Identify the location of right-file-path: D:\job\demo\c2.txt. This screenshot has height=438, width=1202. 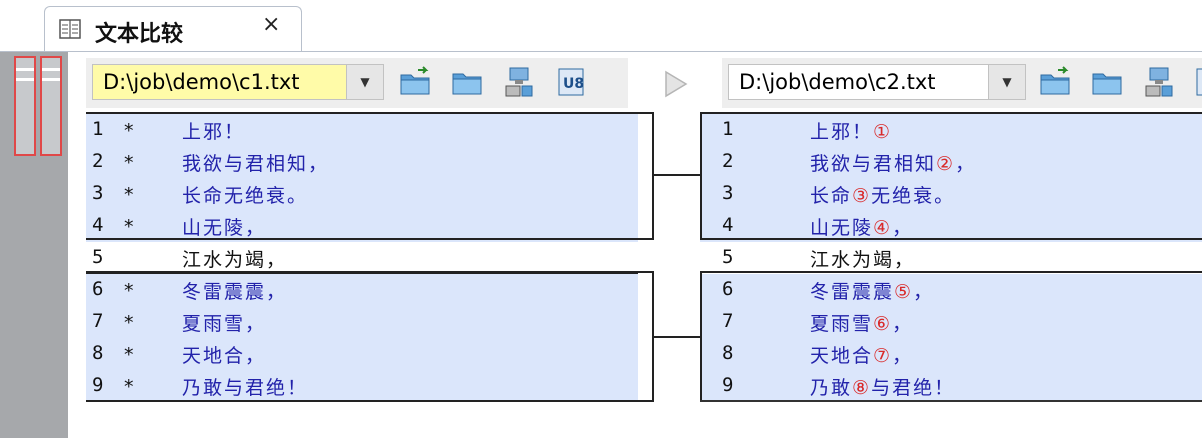
(837, 82).